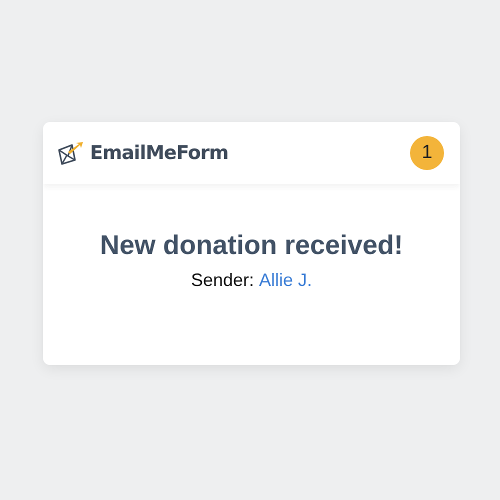 The width and height of the screenshot is (500, 500). Describe the element at coordinates (159, 153) in the screenshot. I see `brand-name: EmailMeForm` at that location.